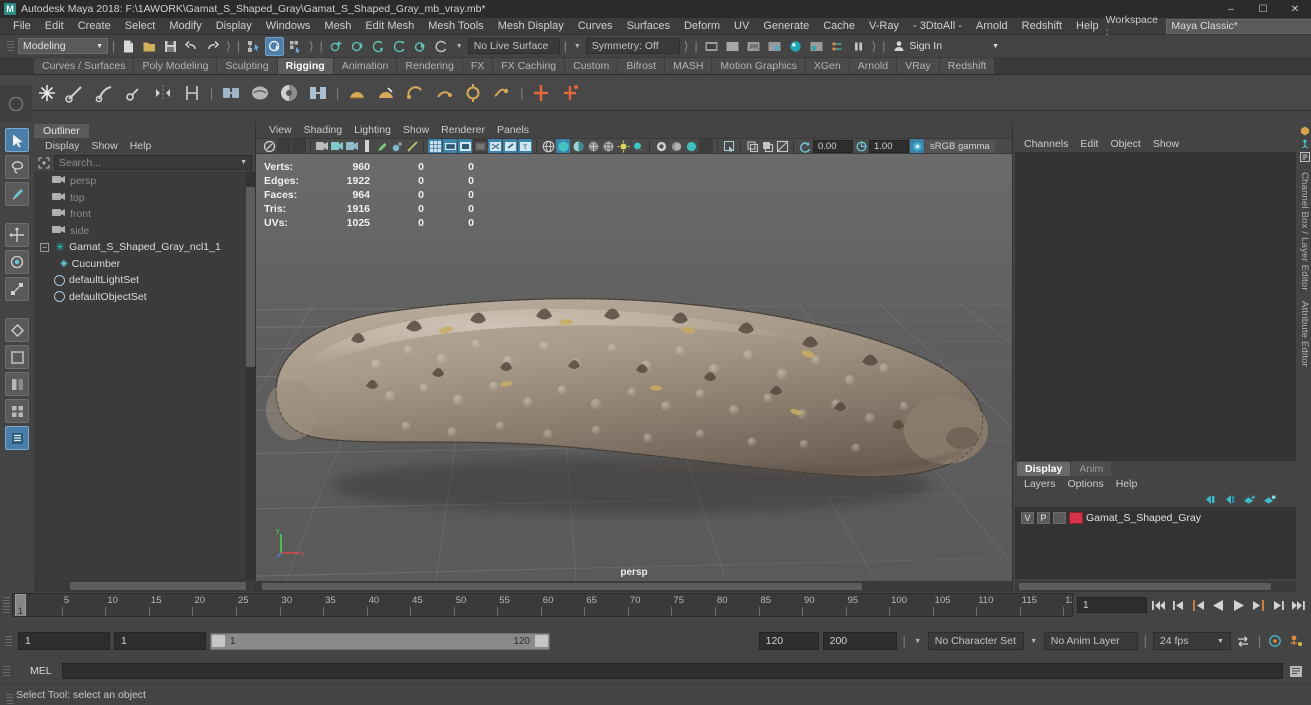 This screenshot has width=1311, height=705. I want to click on outliner-item-default-object-set: defaultObjectSet, so click(144, 297).